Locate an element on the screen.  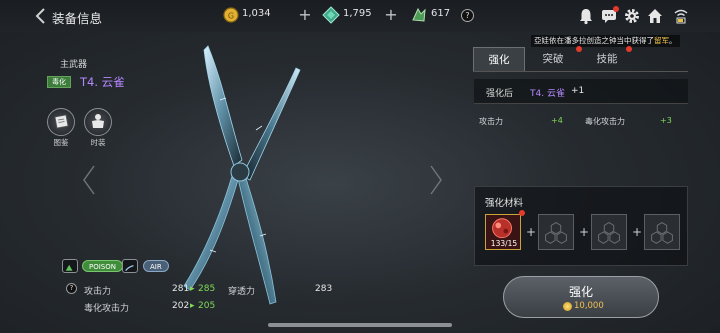
pierce-label: 穿透力 is located at coordinates (242, 292).